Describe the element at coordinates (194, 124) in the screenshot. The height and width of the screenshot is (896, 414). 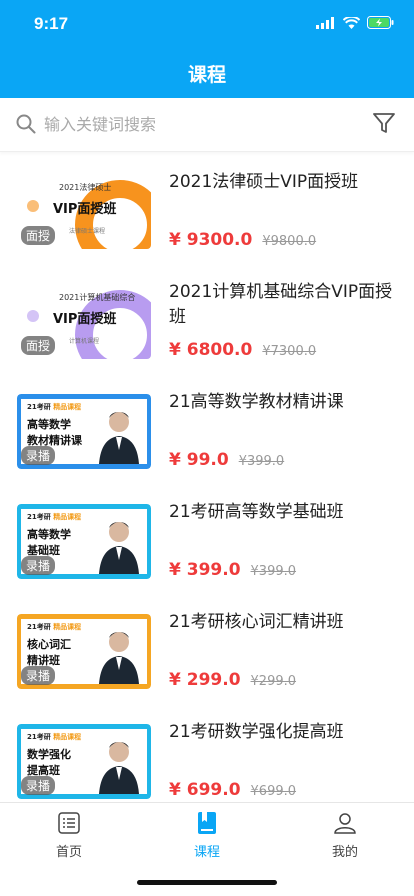
I see `search-input` at that location.